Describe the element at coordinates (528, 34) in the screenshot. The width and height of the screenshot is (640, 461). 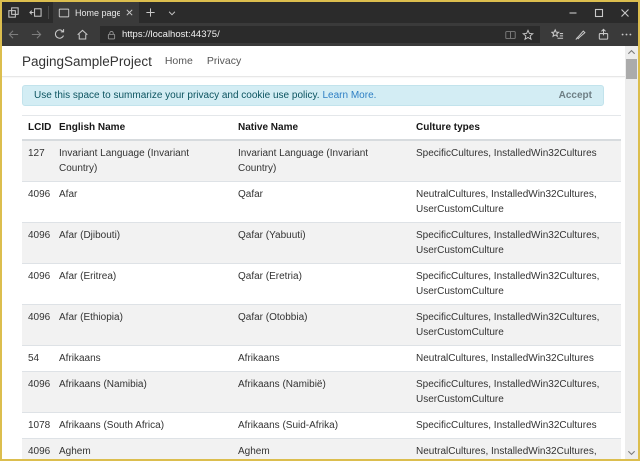
I see `favorite-star-icon` at that location.